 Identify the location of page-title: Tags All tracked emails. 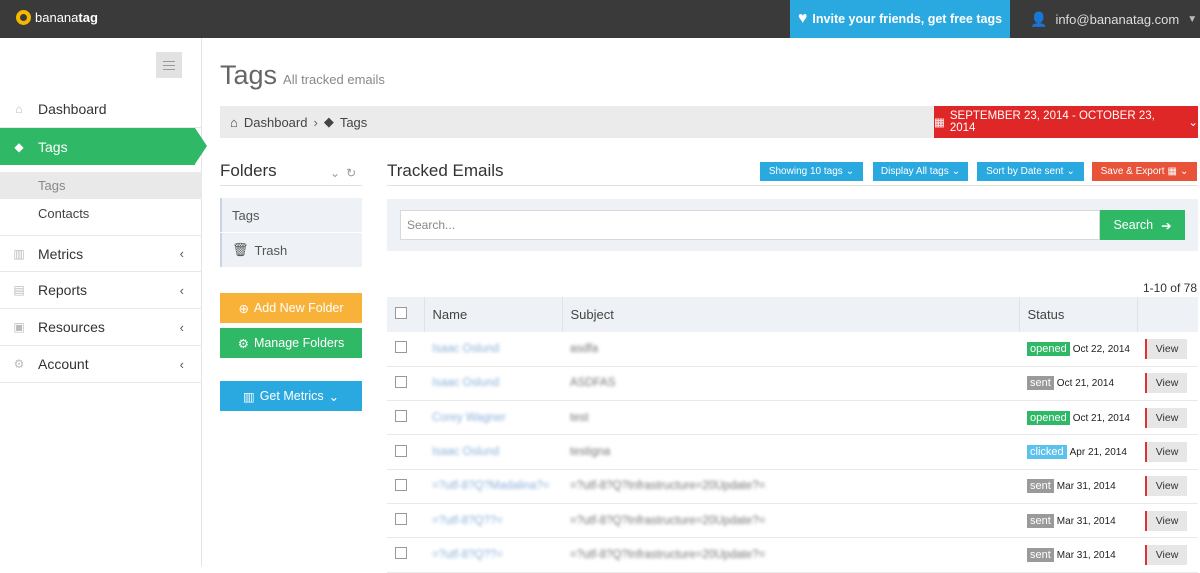
(302, 75).